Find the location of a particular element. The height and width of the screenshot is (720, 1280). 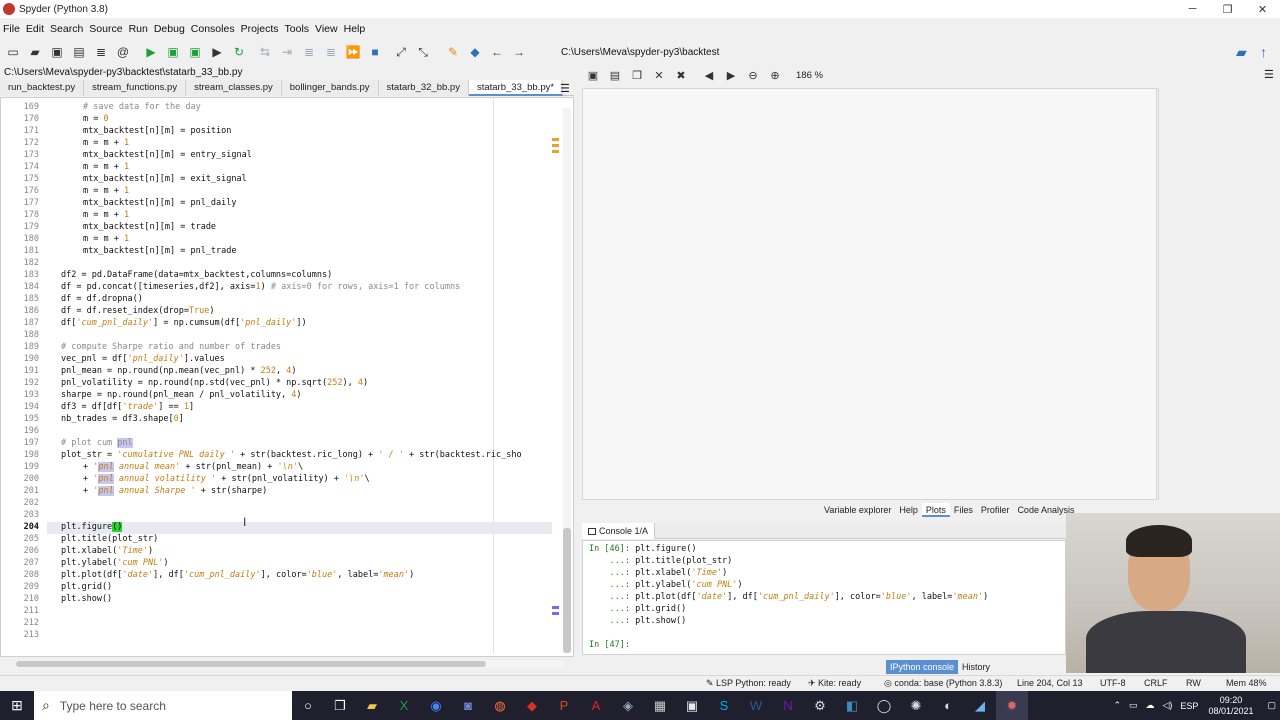

firefox-icon: ◍ is located at coordinates (500, 705).